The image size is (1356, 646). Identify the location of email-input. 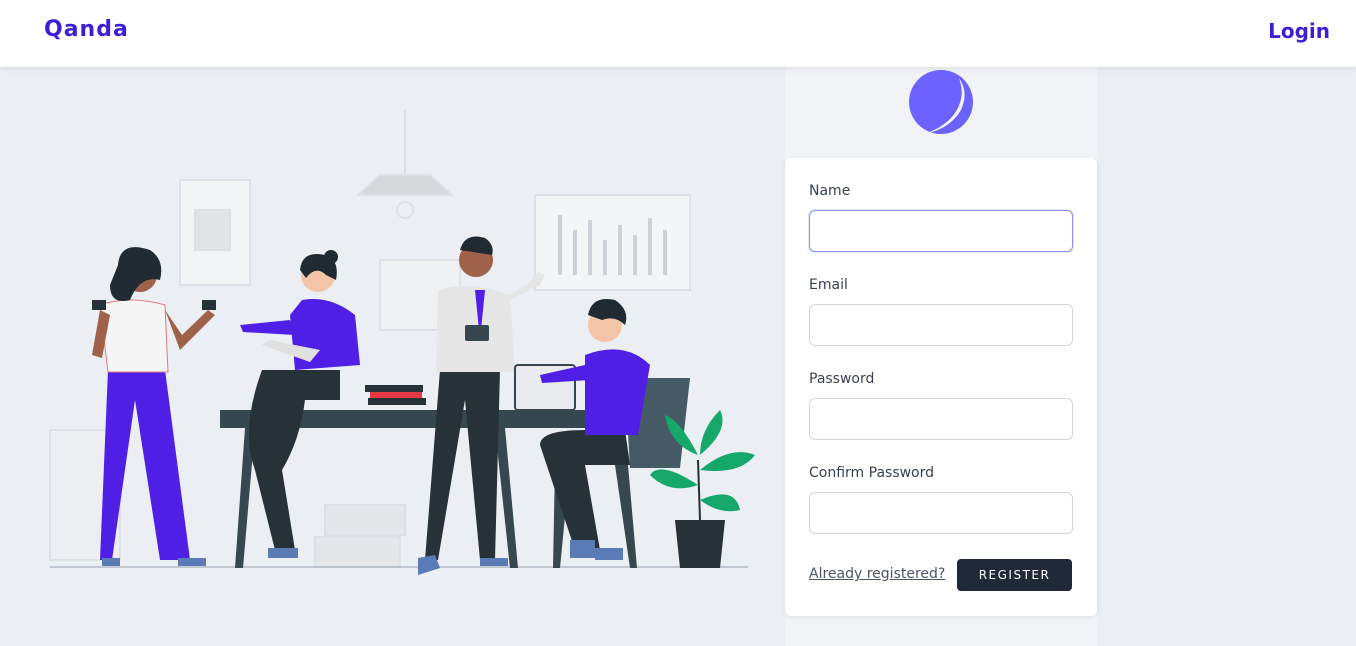
(941, 325).